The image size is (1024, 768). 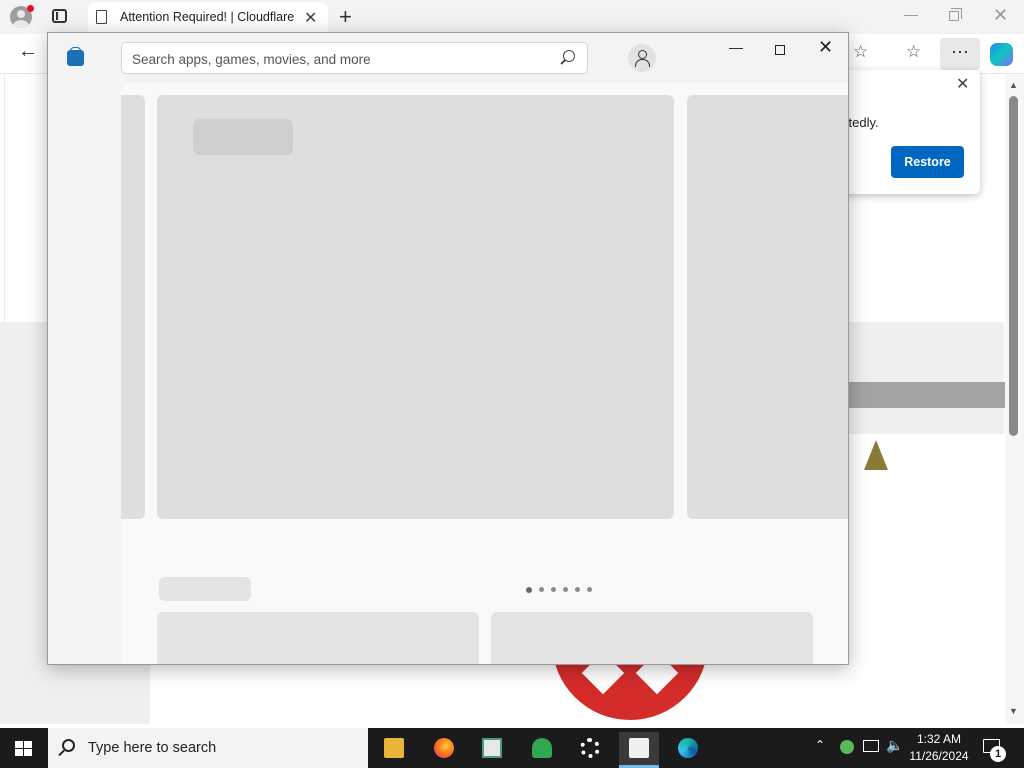 I want to click on file-explorer-button, so click(x=394, y=750).